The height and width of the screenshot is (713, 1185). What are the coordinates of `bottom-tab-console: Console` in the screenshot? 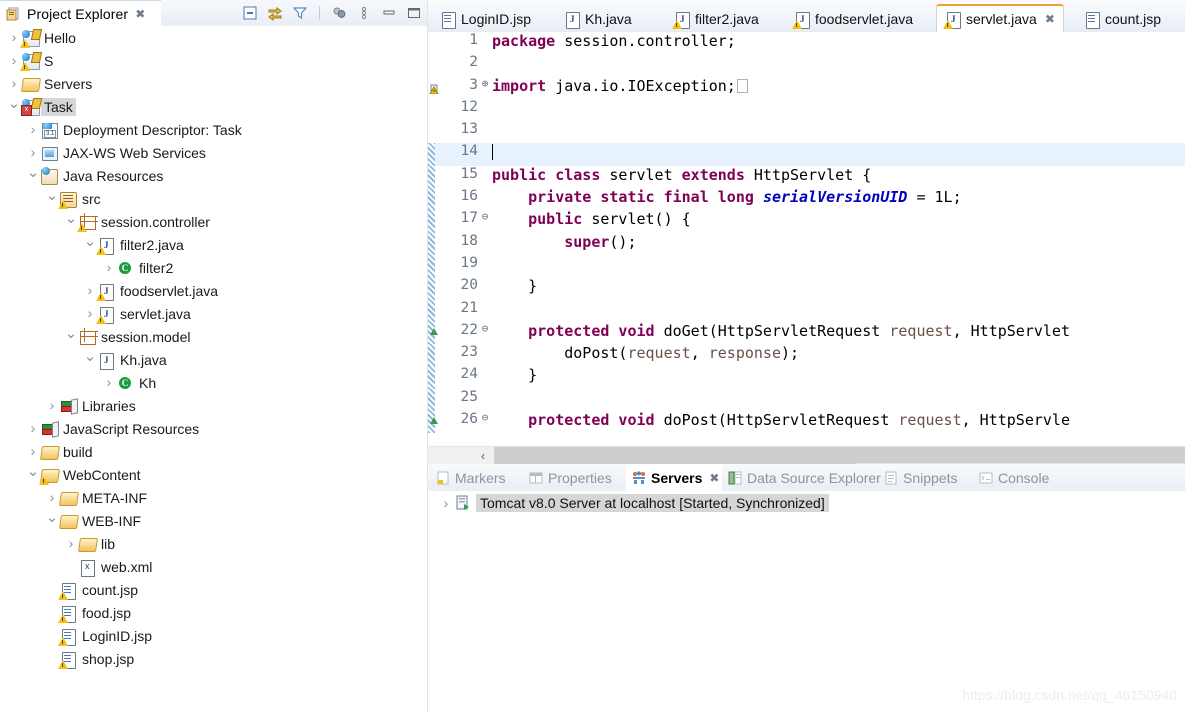 It's located at (1019, 477).